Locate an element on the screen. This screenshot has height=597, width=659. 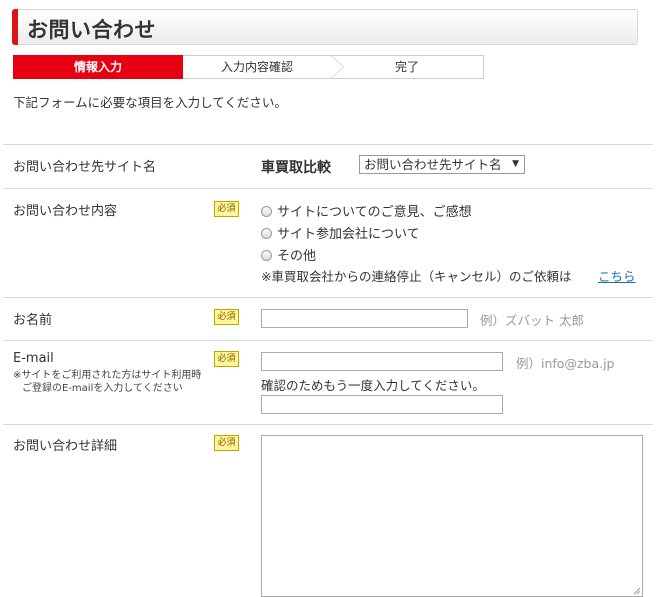
site-name: 車買取比較 is located at coordinates (296, 168).